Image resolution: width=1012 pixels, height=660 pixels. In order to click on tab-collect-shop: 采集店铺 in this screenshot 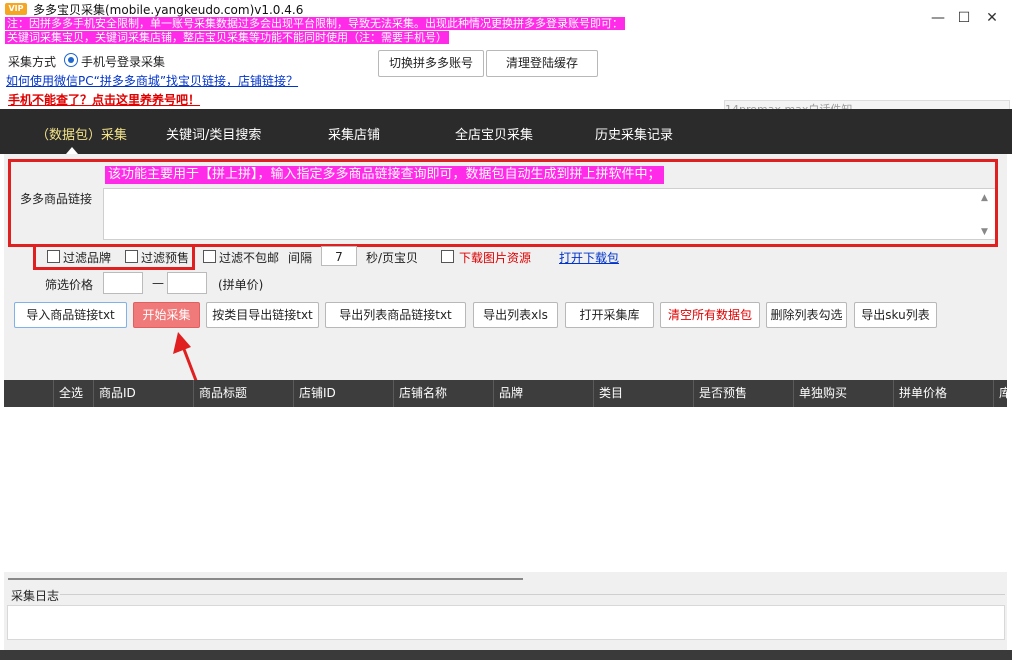, I will do `click(354, 133)`.